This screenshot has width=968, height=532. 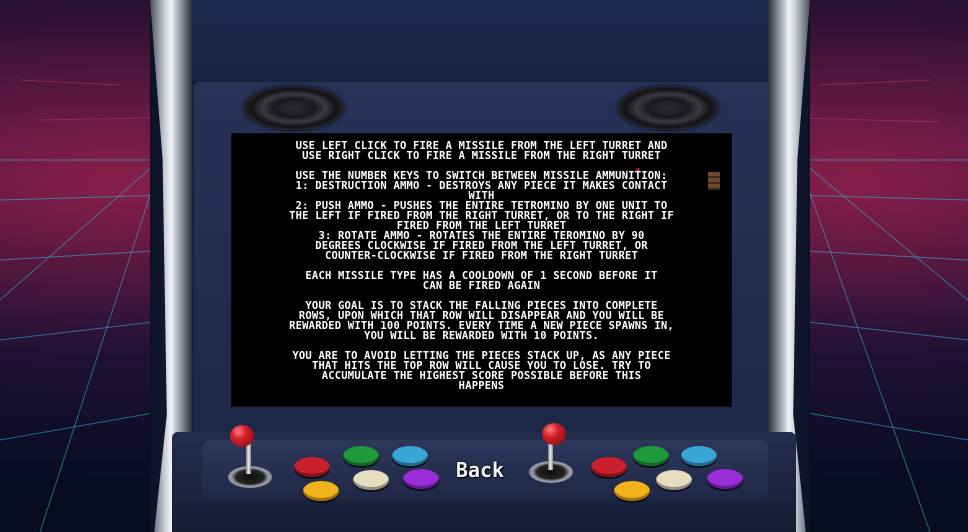 What do you see at coordinates (480, 470) in the screenshot?
I see `back-button: Back` at bounding box center [480, 470].